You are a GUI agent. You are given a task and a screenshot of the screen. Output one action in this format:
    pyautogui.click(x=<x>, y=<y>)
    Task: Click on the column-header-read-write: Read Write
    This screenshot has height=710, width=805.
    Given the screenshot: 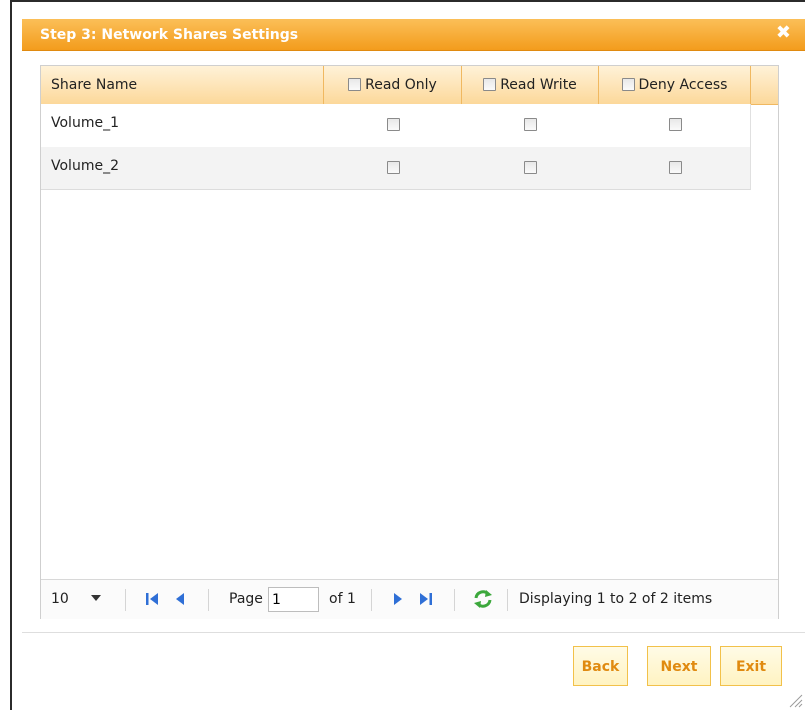 What is the action you would take?
    pyautogui.click(x=530, y=85)
    